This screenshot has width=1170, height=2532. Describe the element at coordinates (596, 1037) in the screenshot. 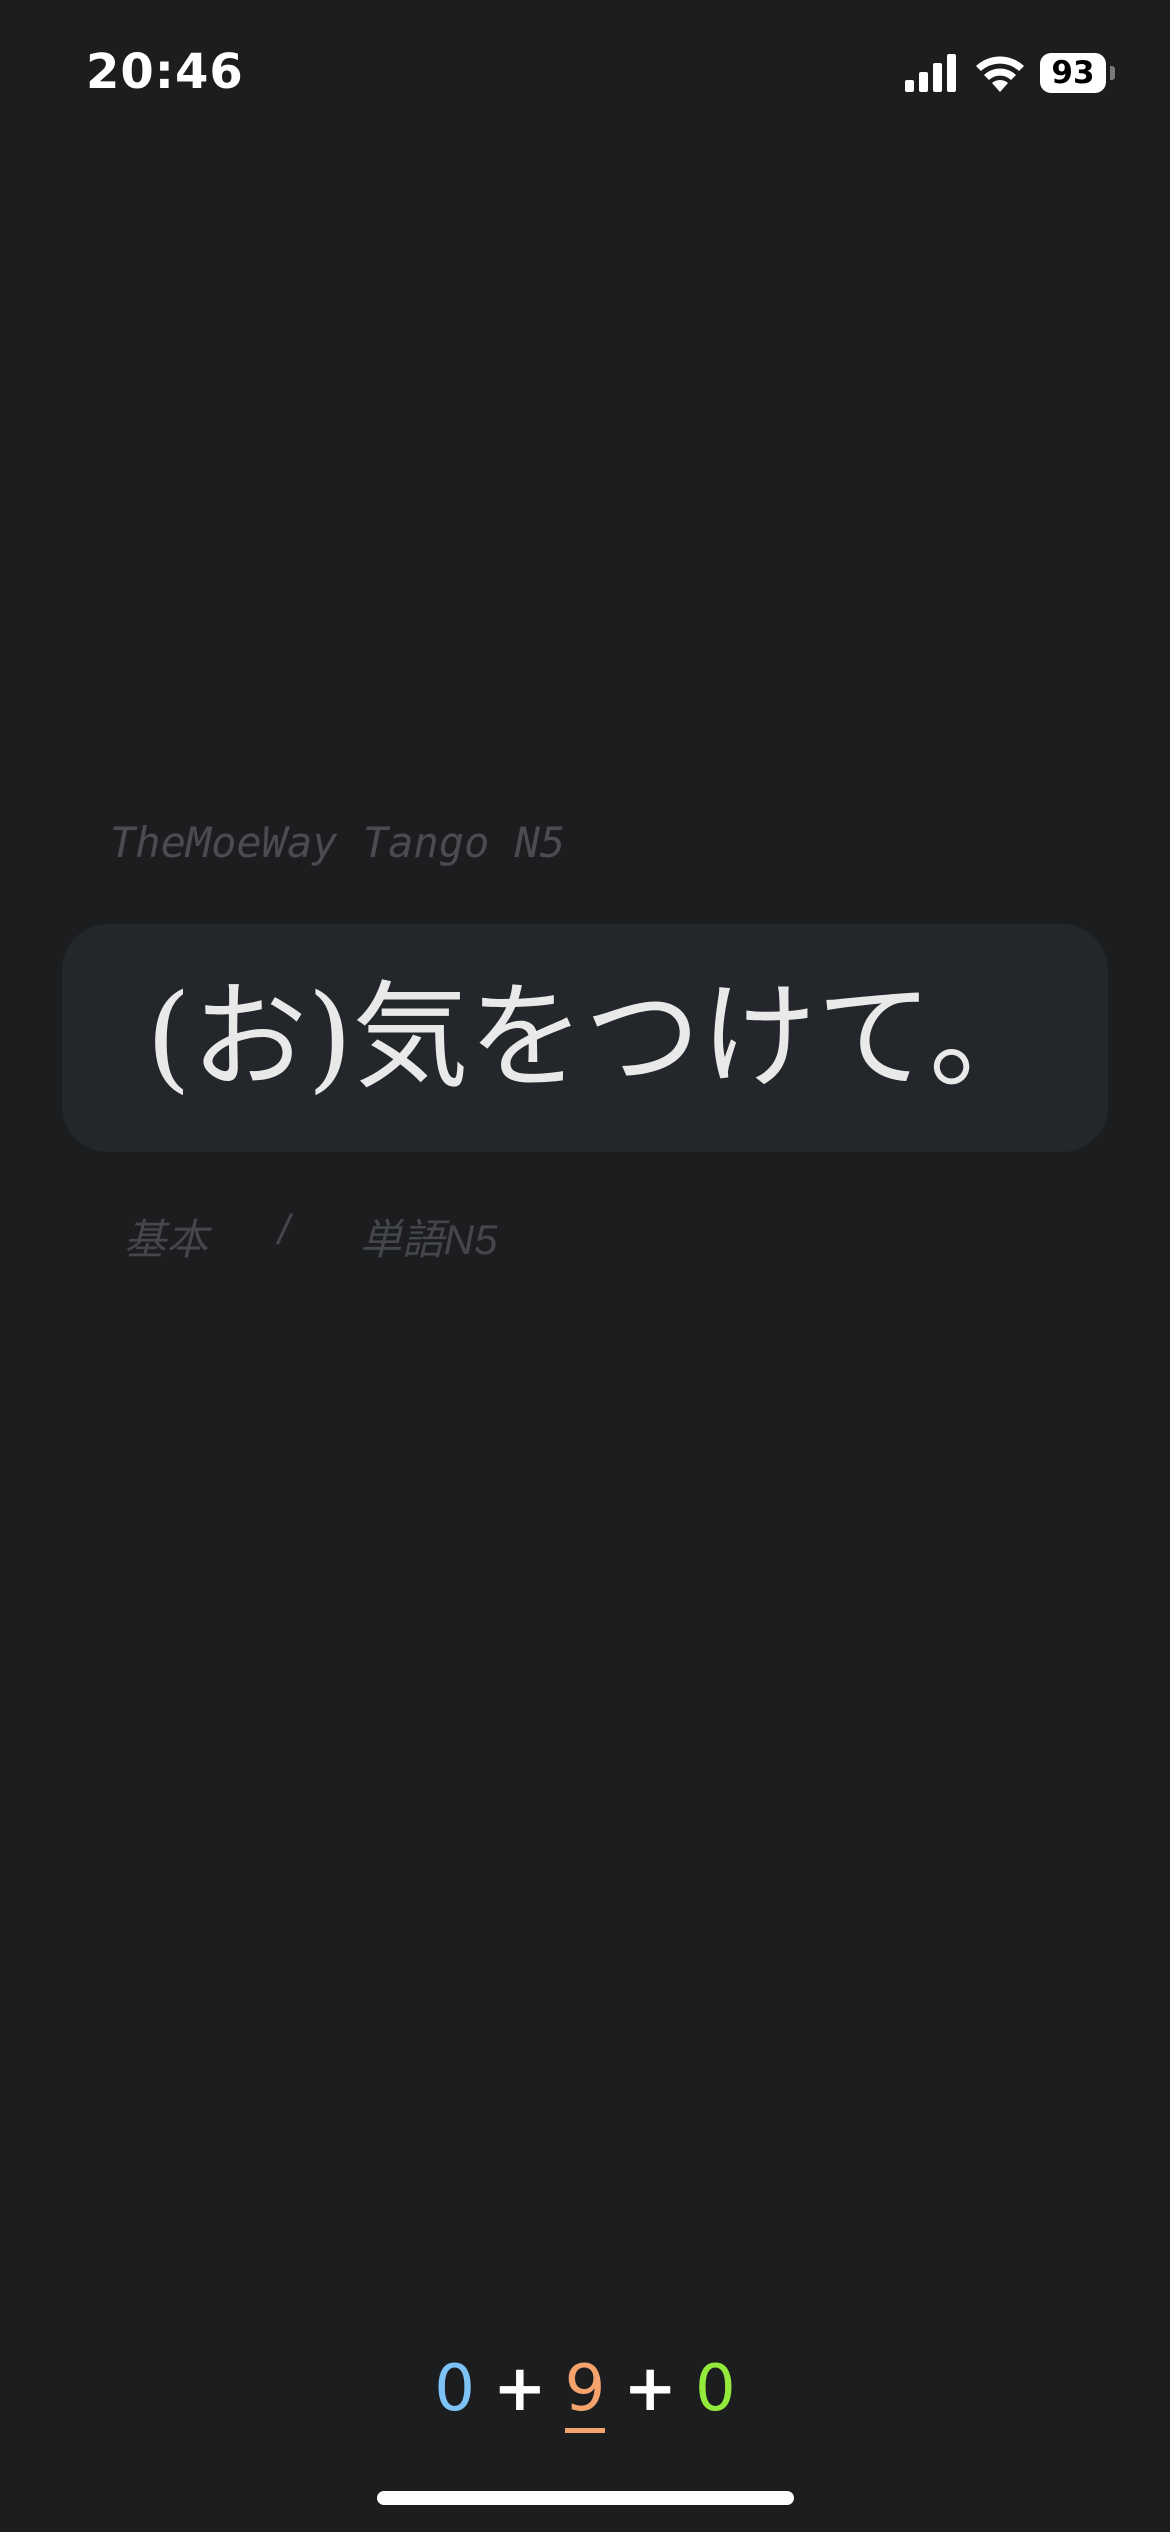

I see `card-front-text: (お)気をつけて。` at that location.